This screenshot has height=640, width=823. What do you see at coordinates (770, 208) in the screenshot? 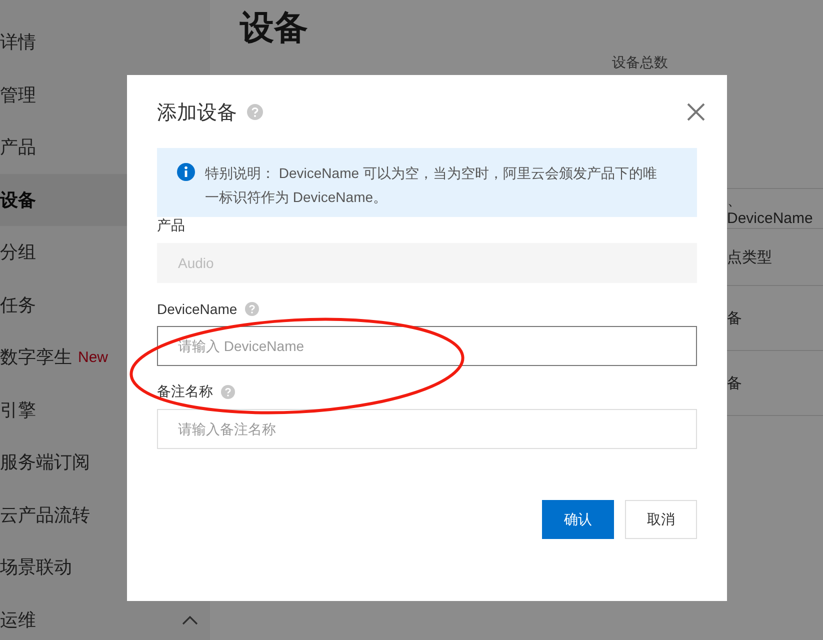
I see `table-cell-text: 、DeviceName` at bounding box center [770, 208].